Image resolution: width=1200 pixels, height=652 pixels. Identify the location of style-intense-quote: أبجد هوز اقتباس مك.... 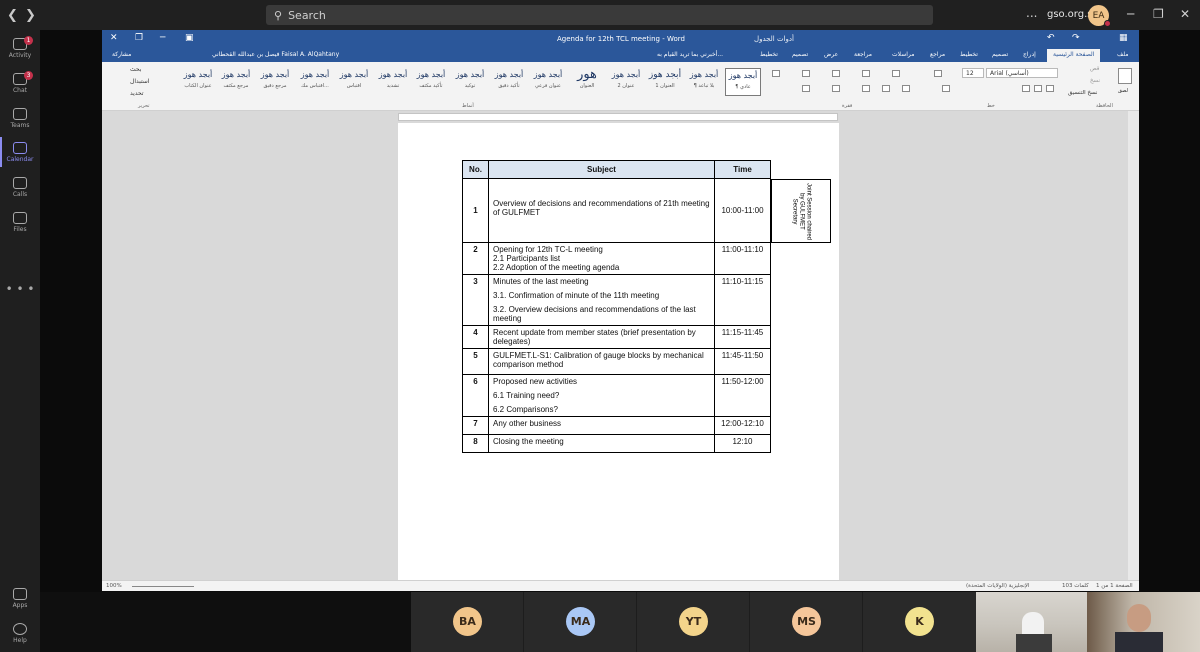
(315, 82).